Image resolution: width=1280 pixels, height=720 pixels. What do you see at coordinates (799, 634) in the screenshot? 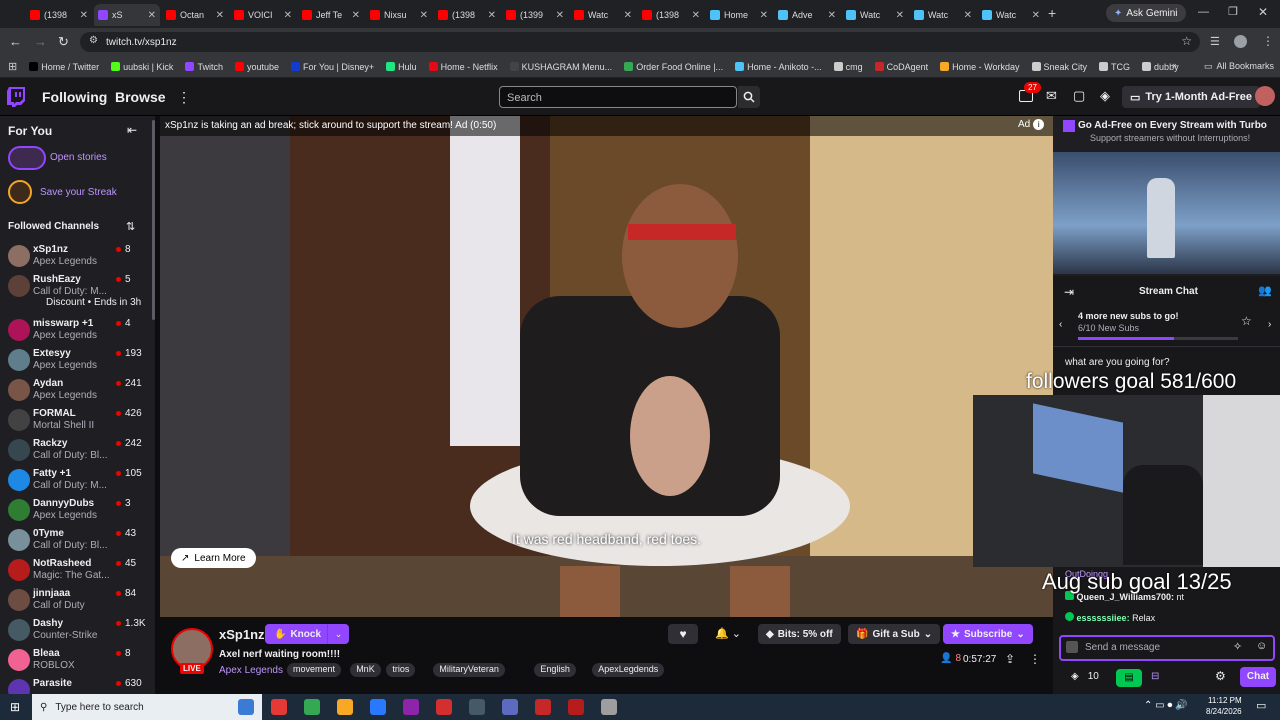
I see `bits-discount-button: ◆ Bits: 5% off` at bounding box center [799, 634].